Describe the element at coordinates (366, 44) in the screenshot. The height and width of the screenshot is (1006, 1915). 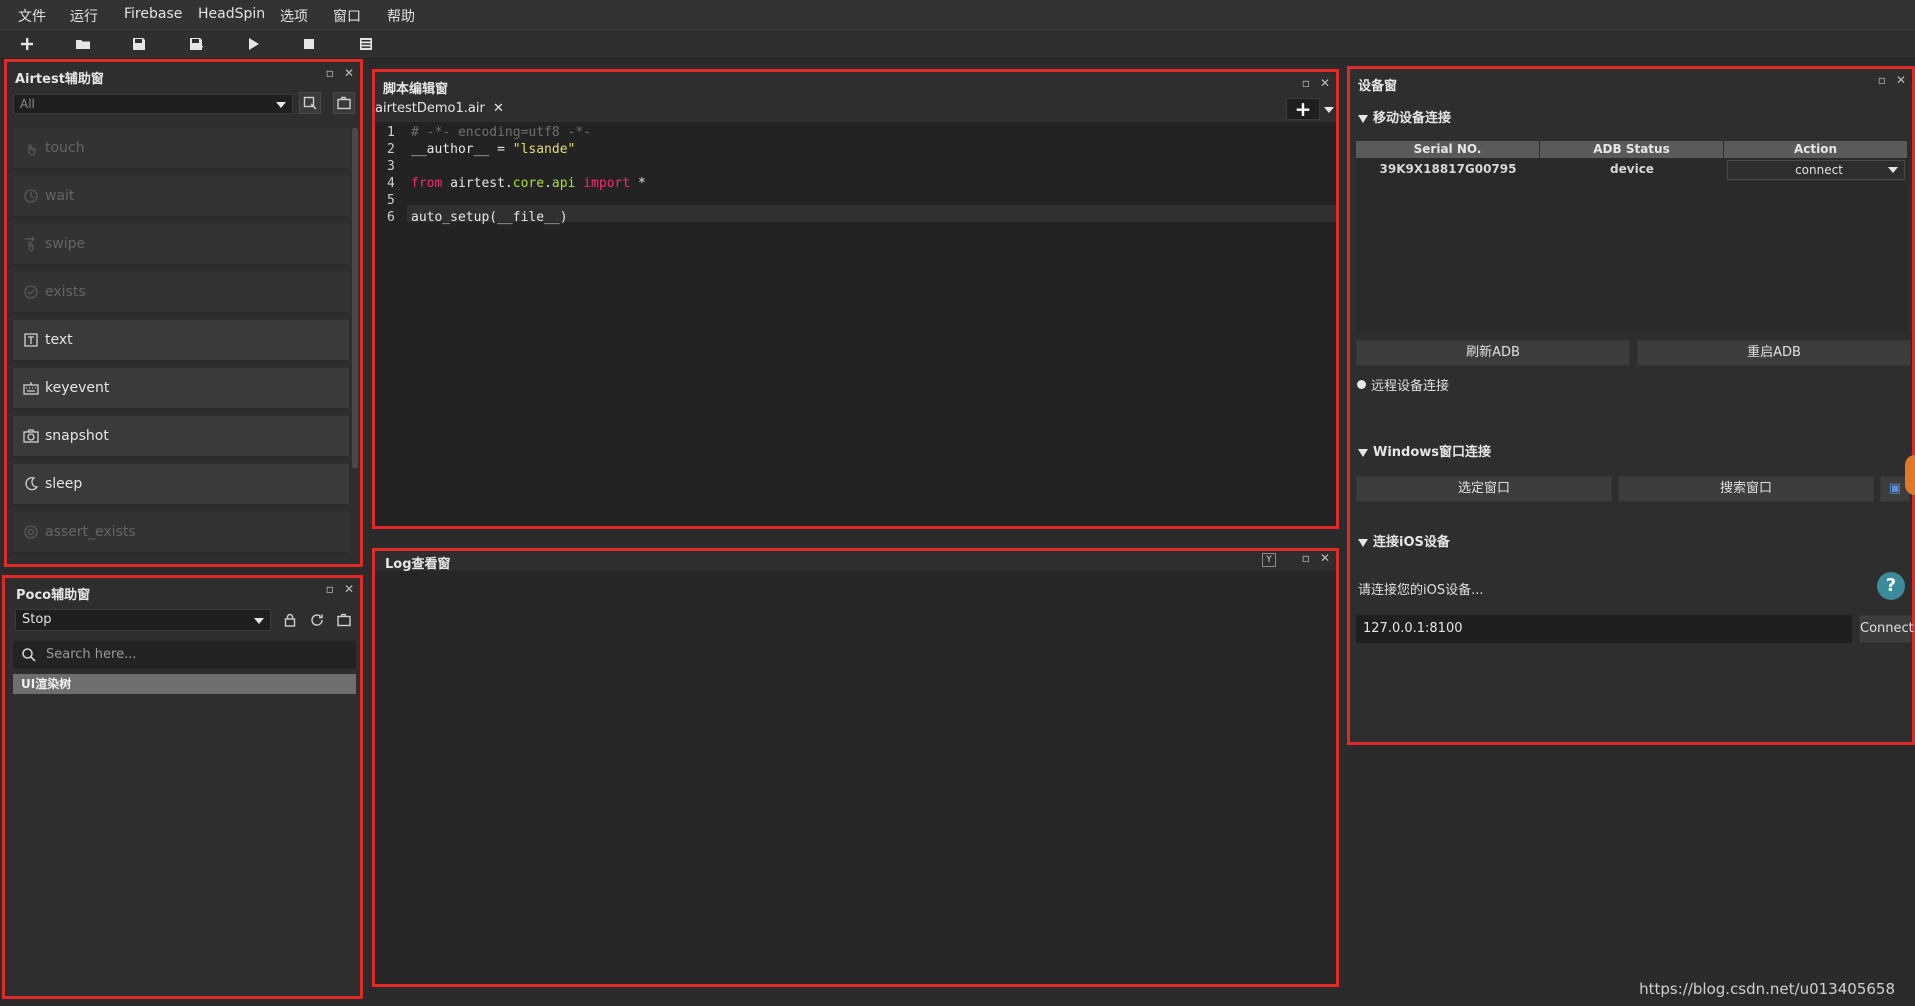
I see `list-icon` at that location.